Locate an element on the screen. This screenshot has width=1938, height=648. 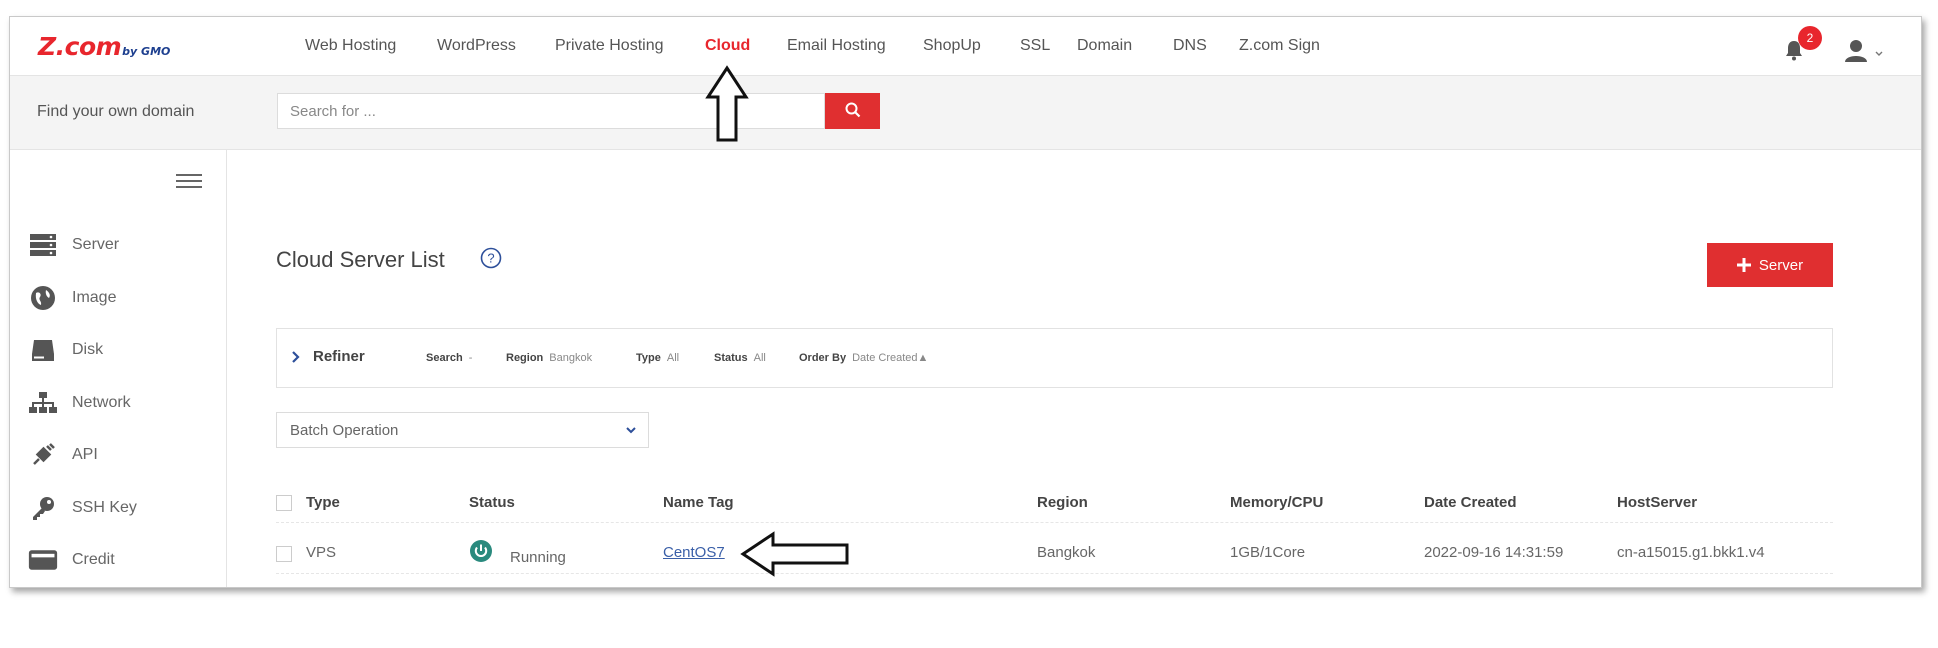
refiner-region-value: Bangkok is located at coordinates (571, 358).